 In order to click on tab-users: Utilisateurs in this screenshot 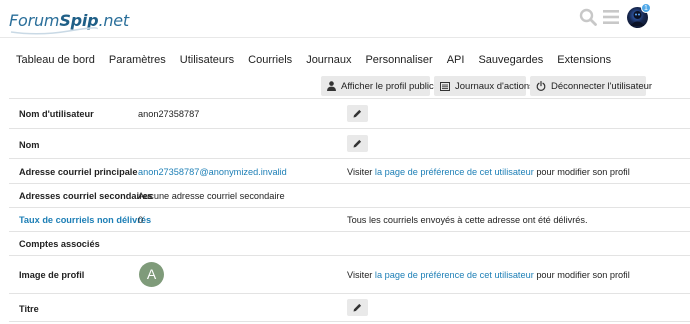, I will do `click(207, 60)`.